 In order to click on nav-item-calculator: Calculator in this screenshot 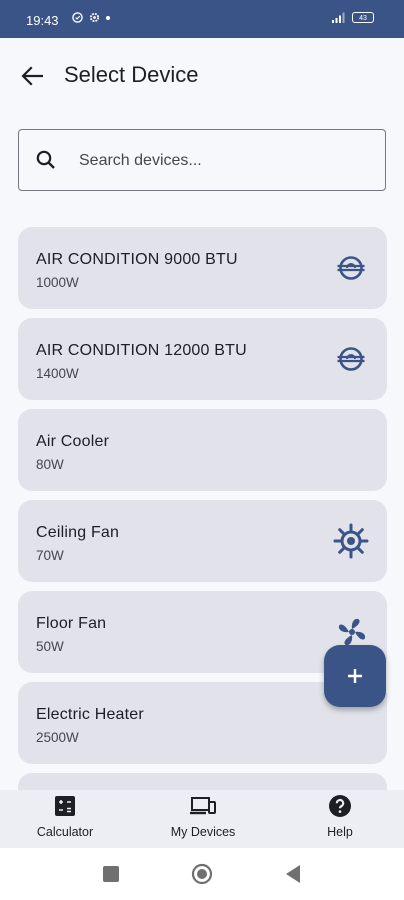, I will do `click(65, 819)`.